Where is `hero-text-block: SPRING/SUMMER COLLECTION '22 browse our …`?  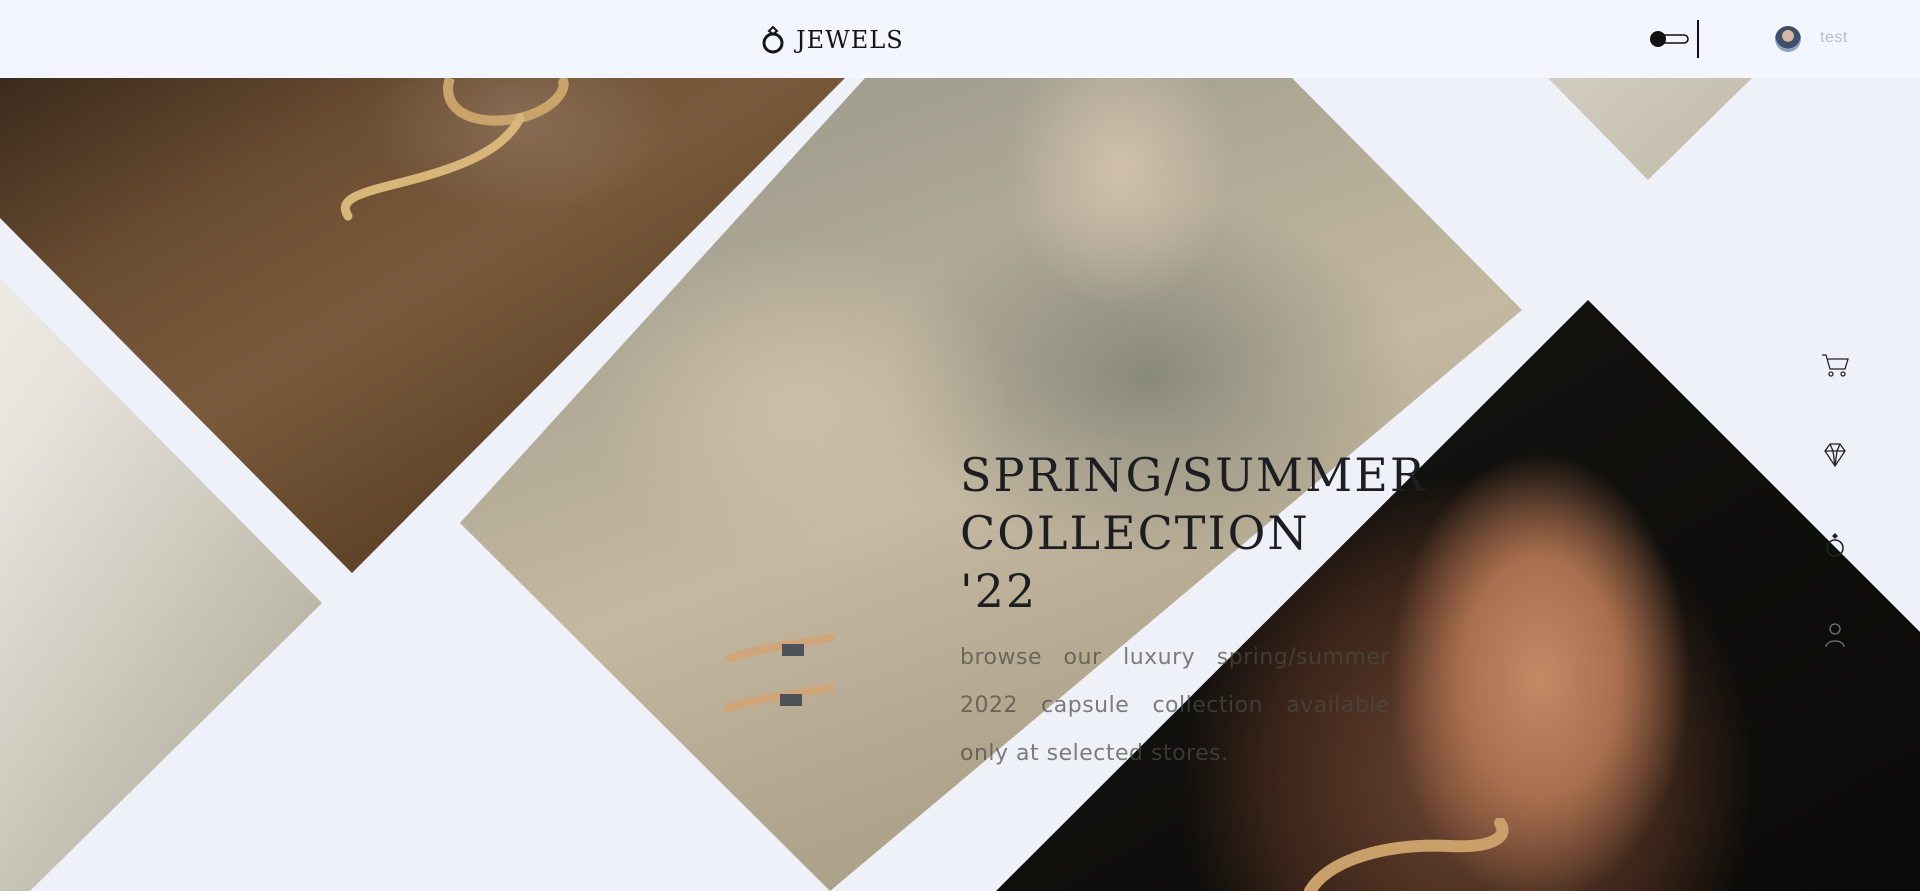
hero-text-block: SPRING/SUMMER COLLECTION '22 browse our … is located at coordinates (1192, 612).